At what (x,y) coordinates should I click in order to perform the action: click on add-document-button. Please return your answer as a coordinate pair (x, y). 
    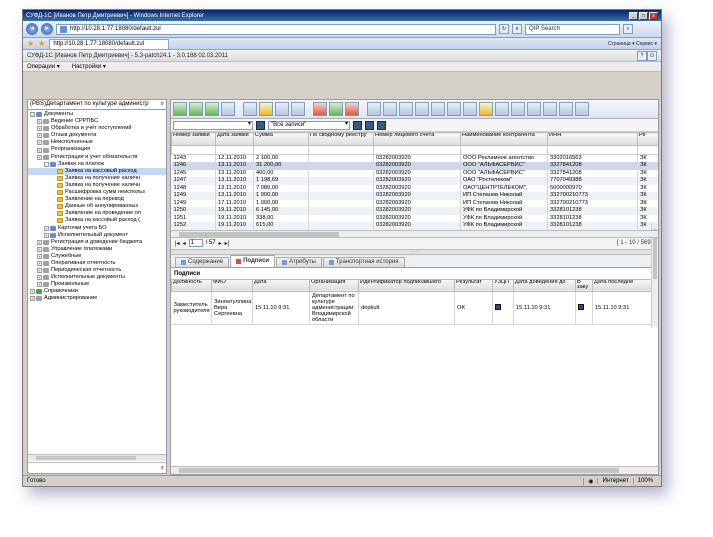
    Looking at the image, I should click on (180, 109).